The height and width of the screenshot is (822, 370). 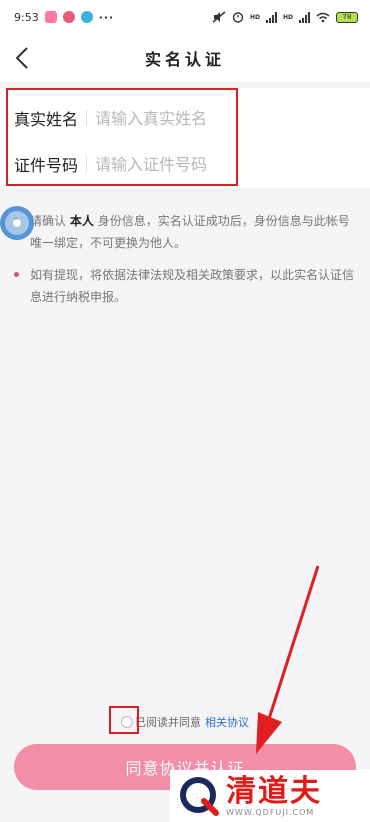 What do you see at coordinates (26, 17) in the screenshot?
I see `status-time: 9:53` at bounding box center [26, 17].